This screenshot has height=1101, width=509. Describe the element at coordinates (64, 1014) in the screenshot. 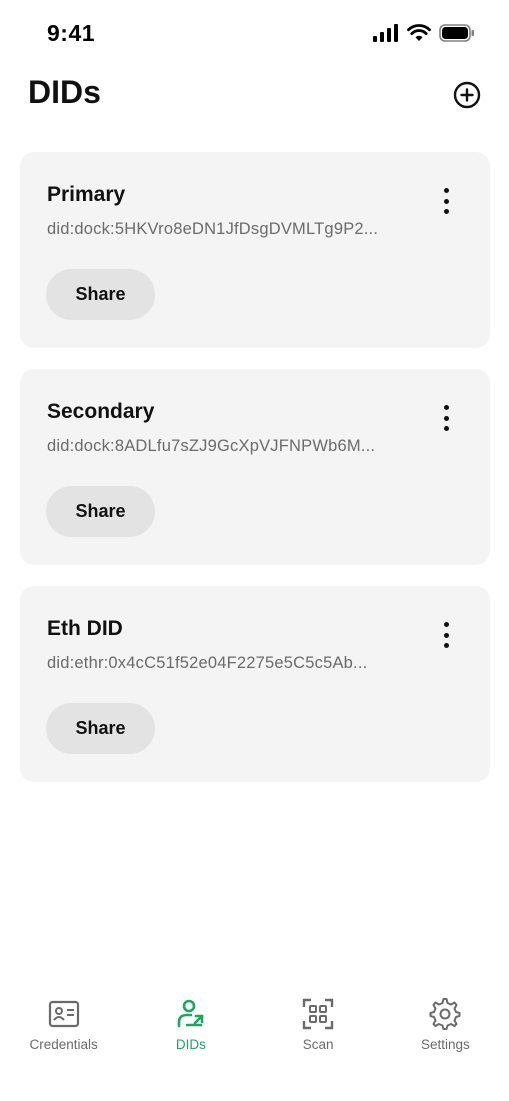

I see `id-card-icon` at that location.